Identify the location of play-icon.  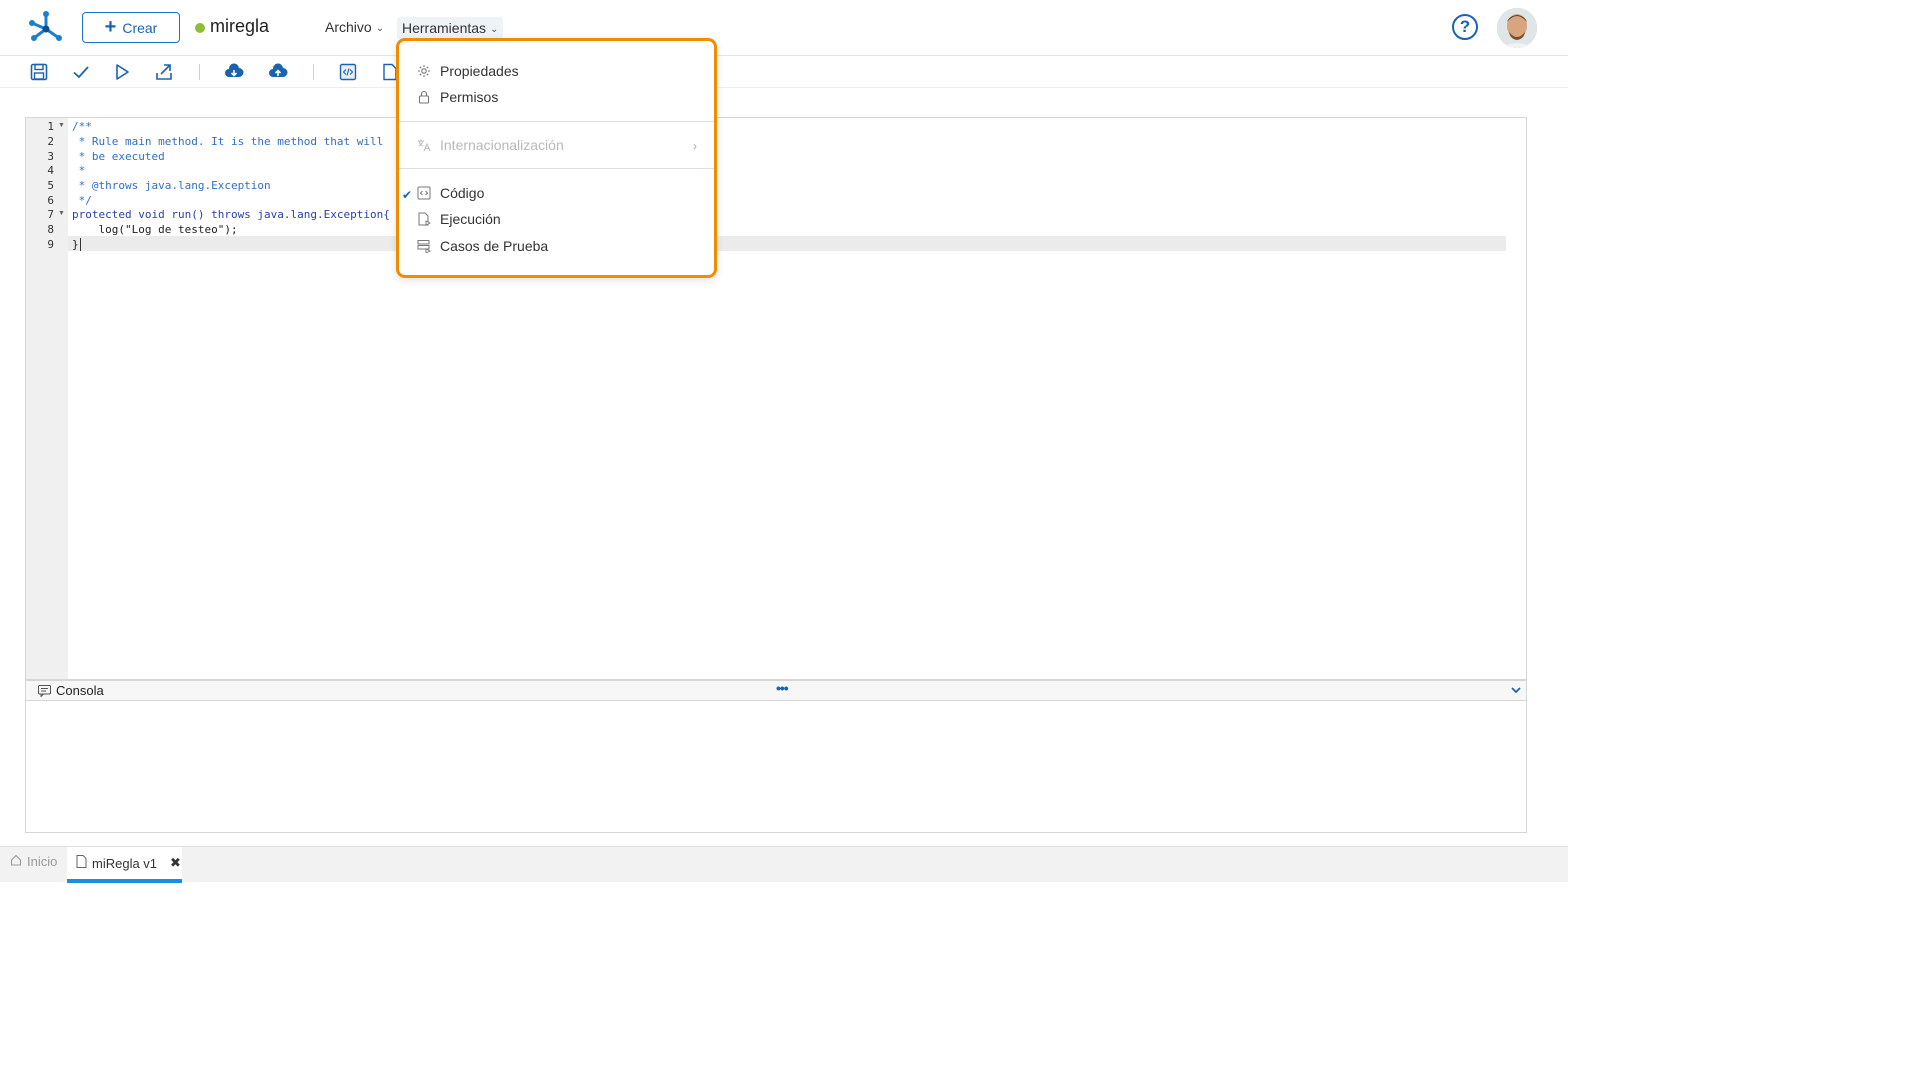
(122, 72).